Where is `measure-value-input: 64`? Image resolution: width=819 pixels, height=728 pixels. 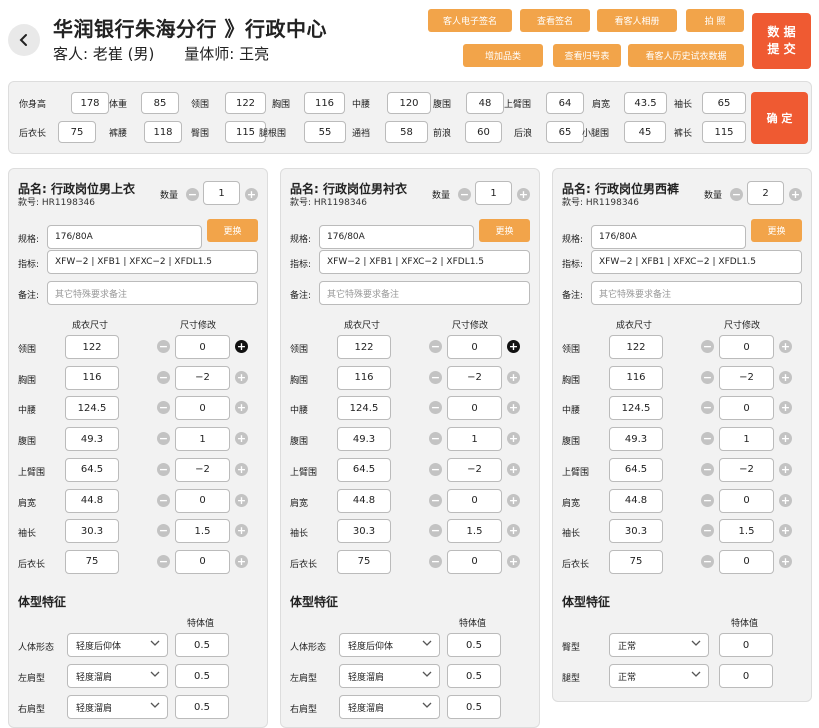
measure-value-input: 64 is located at coordinates (565, 103).